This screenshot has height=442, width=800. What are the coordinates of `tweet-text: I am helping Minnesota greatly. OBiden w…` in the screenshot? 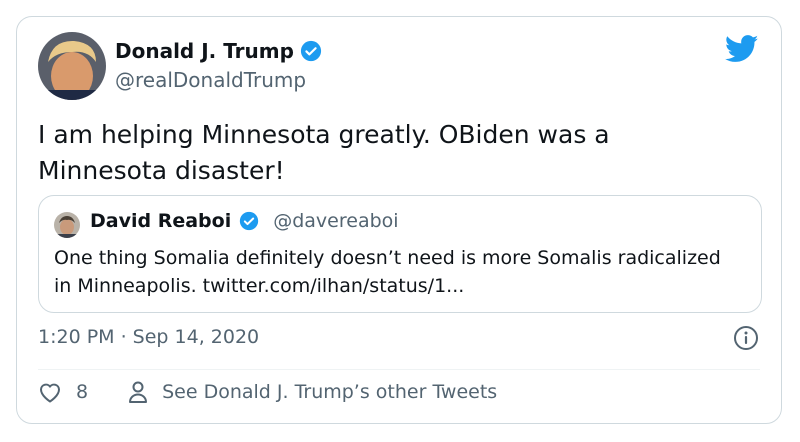 It's located at (324, 152).